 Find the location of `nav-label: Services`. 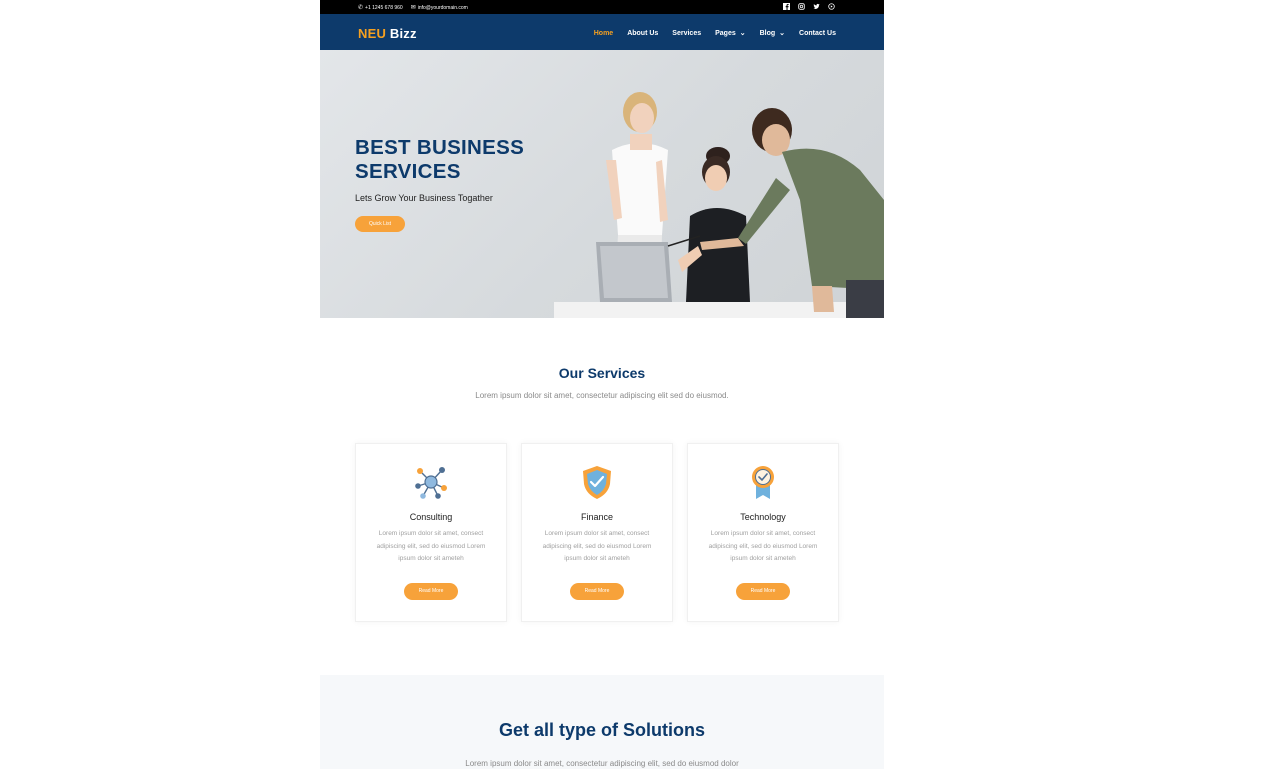

nav-label: Services is located at coordinates (687, 33).